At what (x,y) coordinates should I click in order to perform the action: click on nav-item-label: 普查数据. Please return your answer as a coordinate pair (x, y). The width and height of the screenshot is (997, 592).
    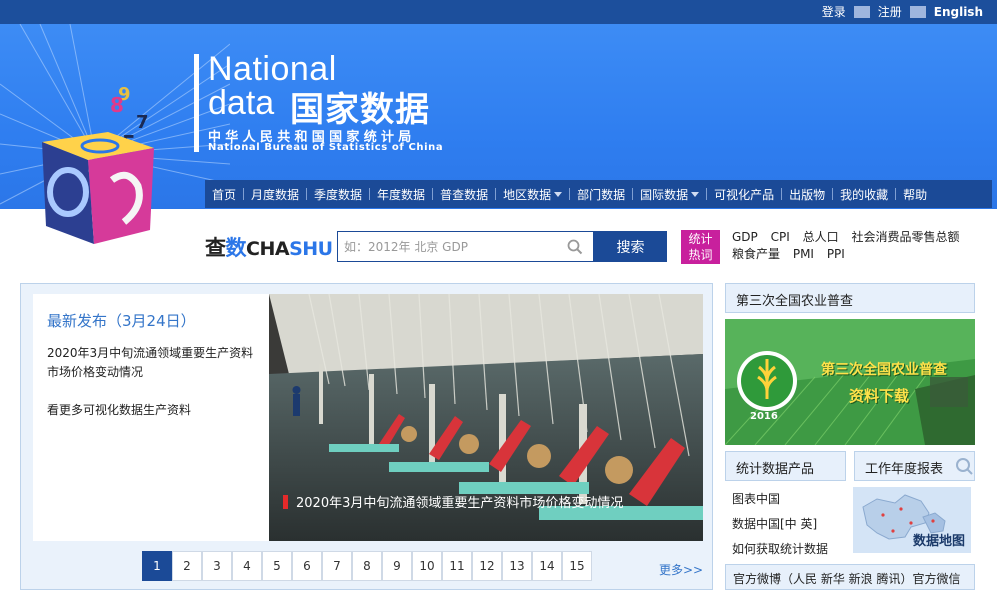
    Looking at the image, I should click on (464, 194).